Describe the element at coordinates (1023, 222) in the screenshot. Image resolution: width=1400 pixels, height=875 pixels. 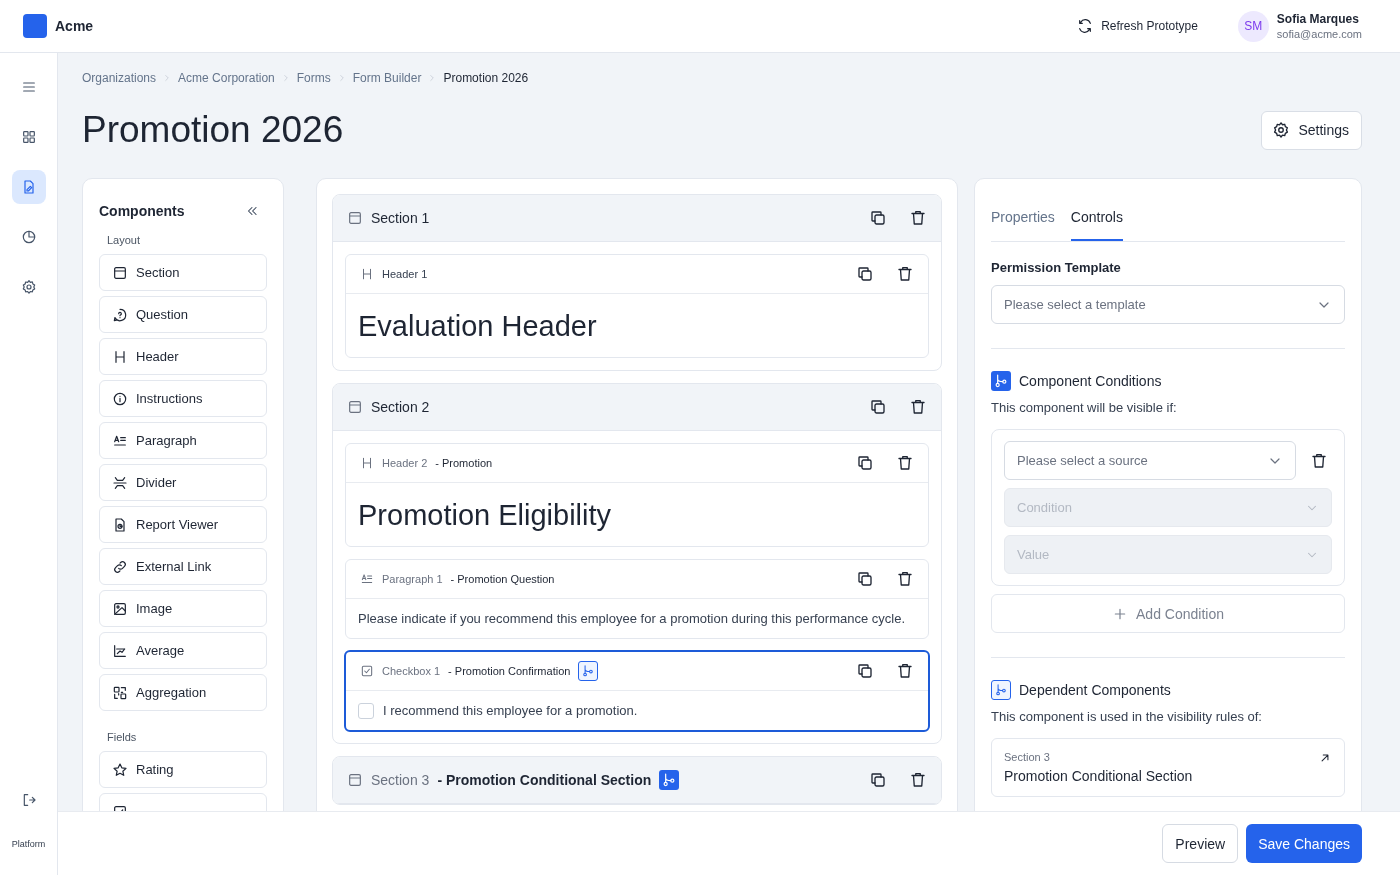
I see `tab: Properties` at that location.